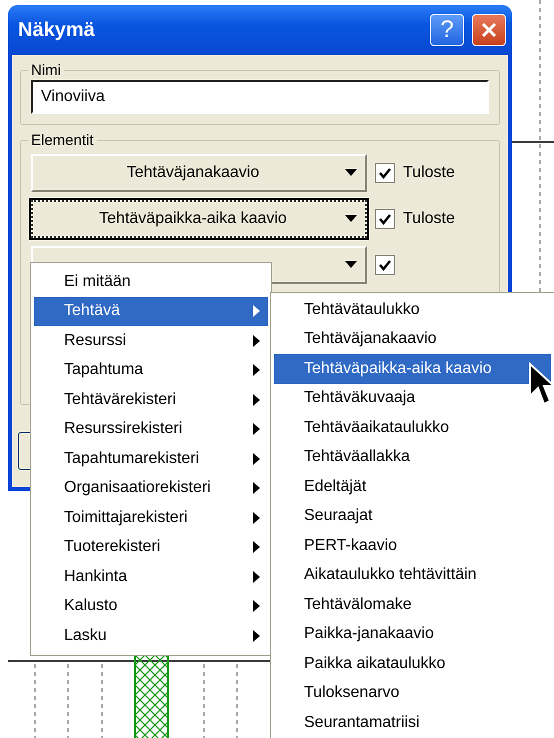  Describe the element at coordinates (62, 140) in the screenshot. I see `group-label: Elementit` at that location.